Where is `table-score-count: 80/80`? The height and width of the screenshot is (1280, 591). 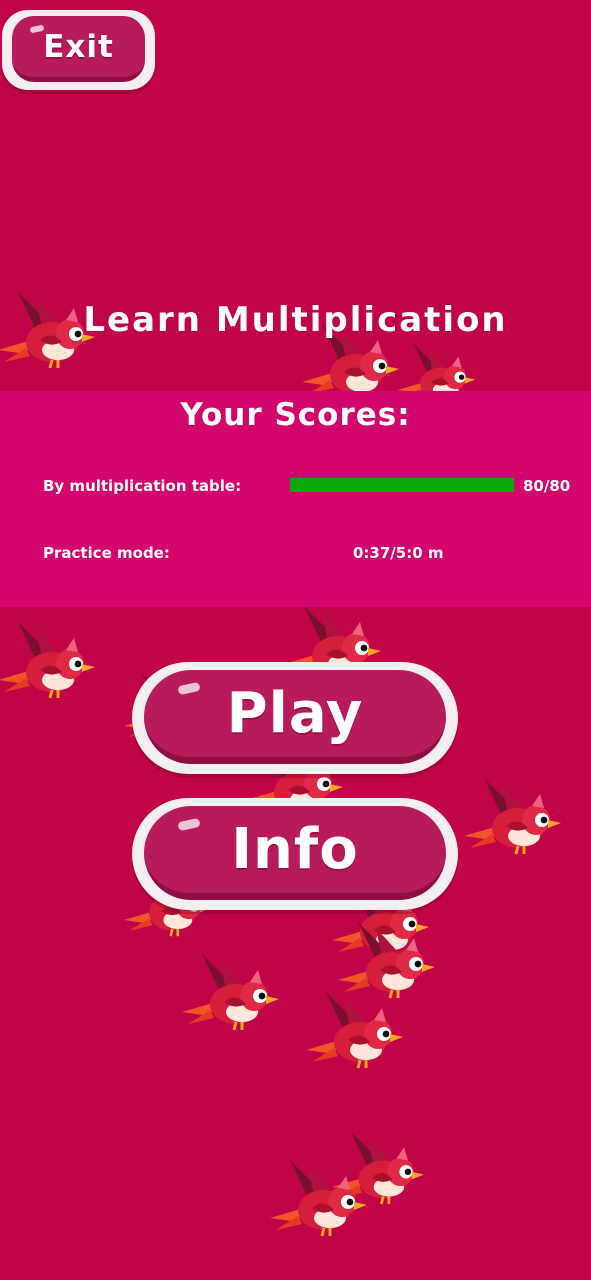 table-score-count: 80/80 is located at coordinates (547, 486).